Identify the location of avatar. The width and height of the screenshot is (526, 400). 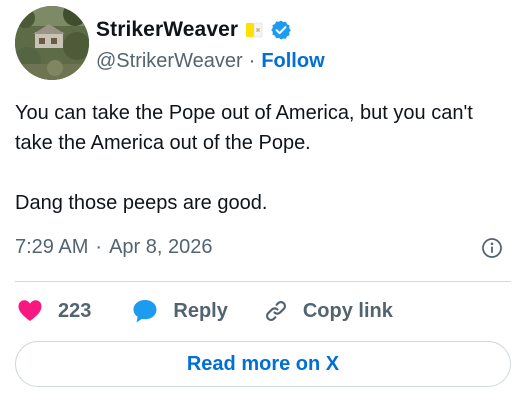
(52, 43).